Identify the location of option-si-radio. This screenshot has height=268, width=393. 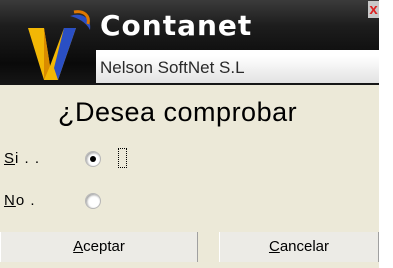
(93, 159).